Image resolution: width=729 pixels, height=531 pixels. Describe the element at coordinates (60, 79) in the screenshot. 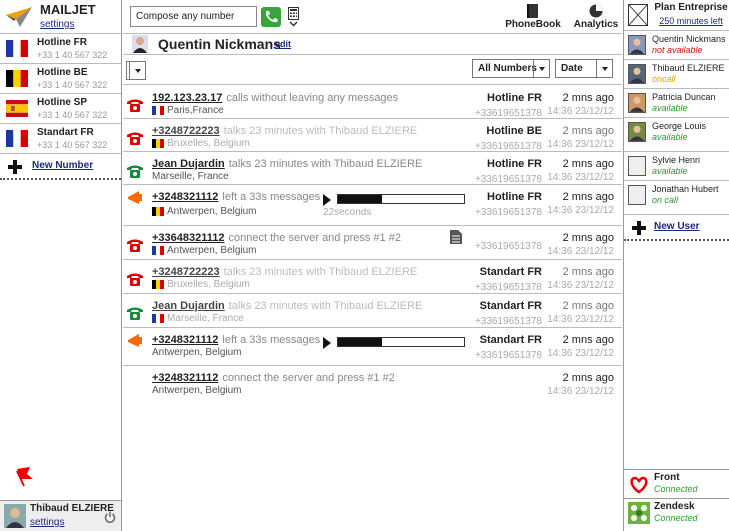

I see `line-item: Hotline BE +33 1 40 567 322` at that location.